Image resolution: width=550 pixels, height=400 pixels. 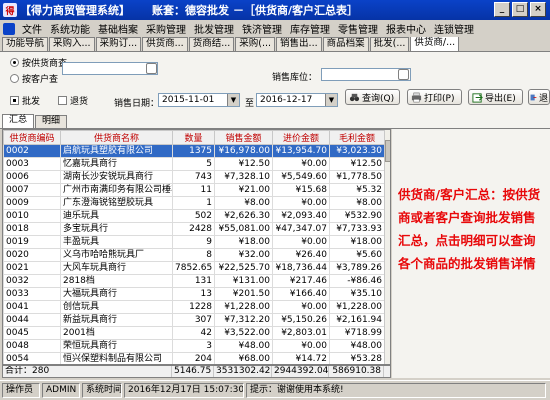 I want to click on exit-button: 退, so click(x=539, y=97).